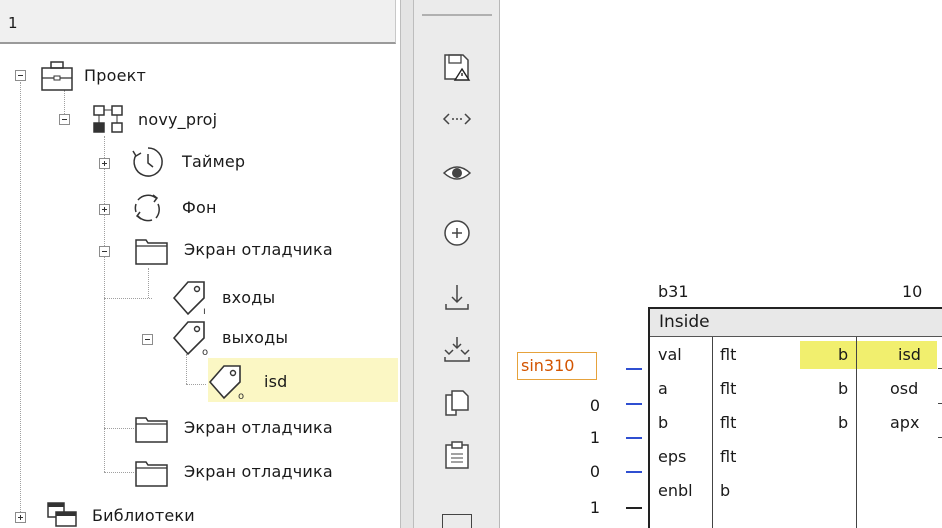 Image resolution: width=942 pixels, height=528 pixels. What do you see at coordinates (457, 119) in the screenshot?
I see `link-arrows-icon` at bounding box center [457, 119].